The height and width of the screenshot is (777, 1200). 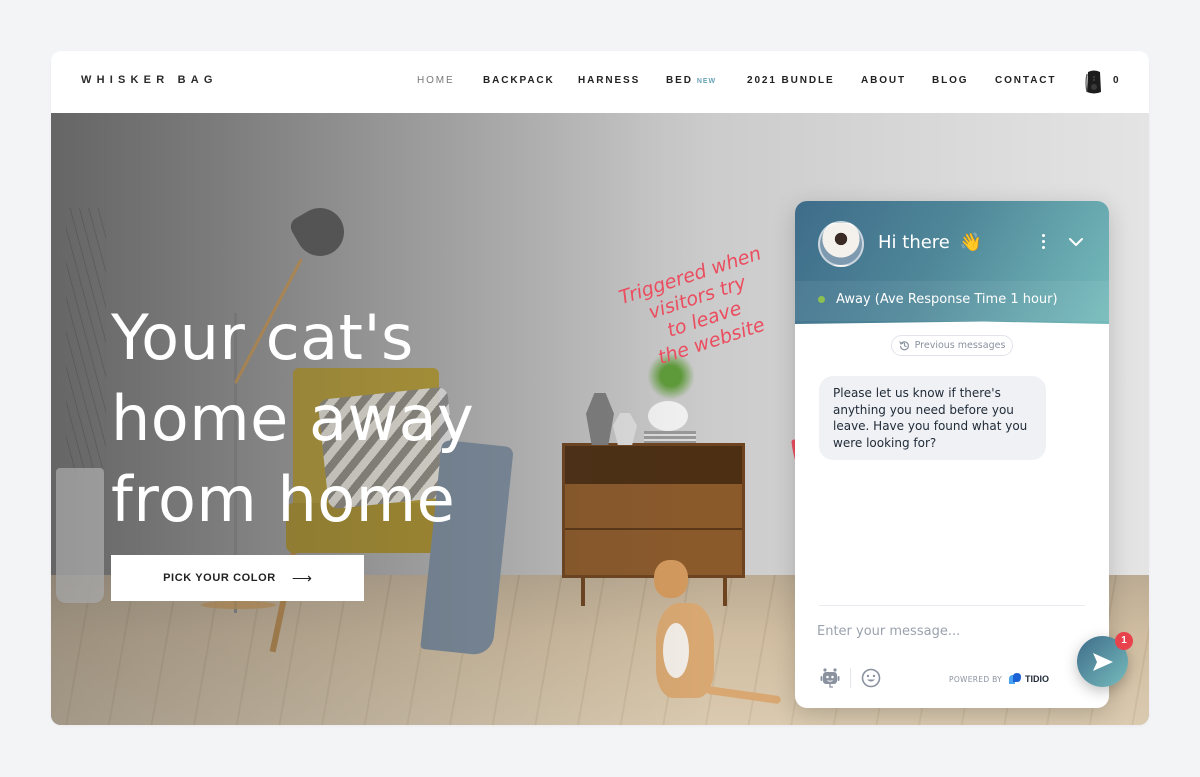 What do you see at coordinates (976, 679) in the screenshot?
I see `powered-by-label: POWERED BY` at bounding box center [976, 679].